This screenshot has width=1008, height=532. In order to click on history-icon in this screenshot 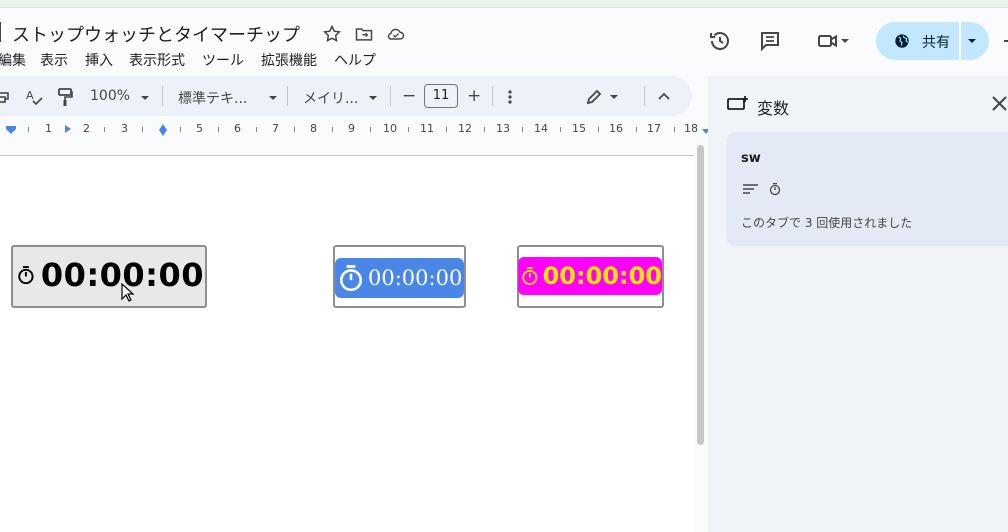, I will do `click(719, 41)`.